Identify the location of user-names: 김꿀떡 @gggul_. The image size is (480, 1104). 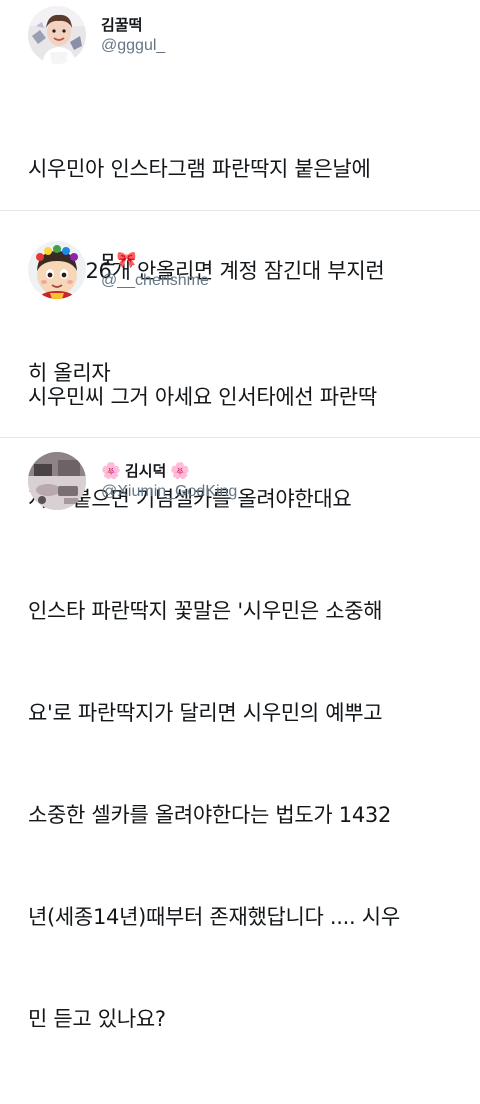
(133, 35).